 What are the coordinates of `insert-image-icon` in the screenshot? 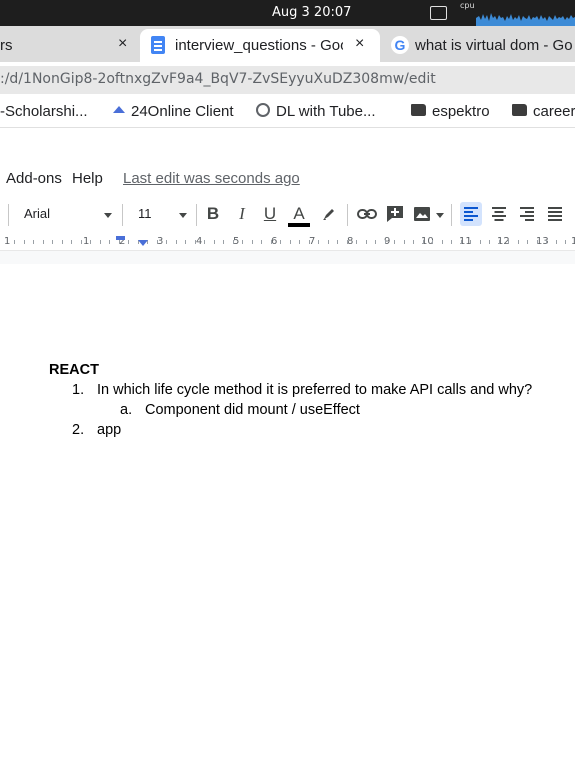 It's located at (422, 214).